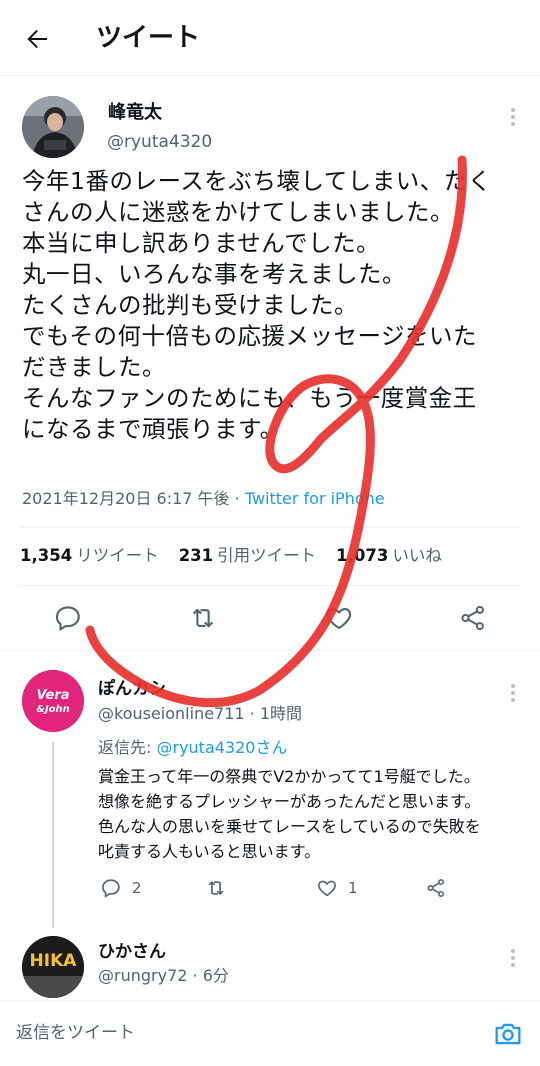 The image size is (540, 1066). I want to click on reply-time: 6分, so click(216, 975).